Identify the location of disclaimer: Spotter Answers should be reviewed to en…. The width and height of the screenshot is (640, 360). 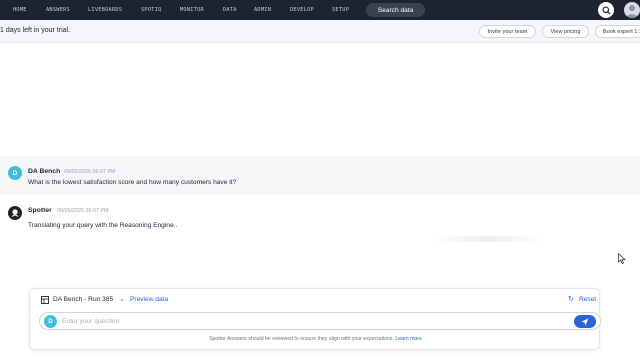
(315, 339).